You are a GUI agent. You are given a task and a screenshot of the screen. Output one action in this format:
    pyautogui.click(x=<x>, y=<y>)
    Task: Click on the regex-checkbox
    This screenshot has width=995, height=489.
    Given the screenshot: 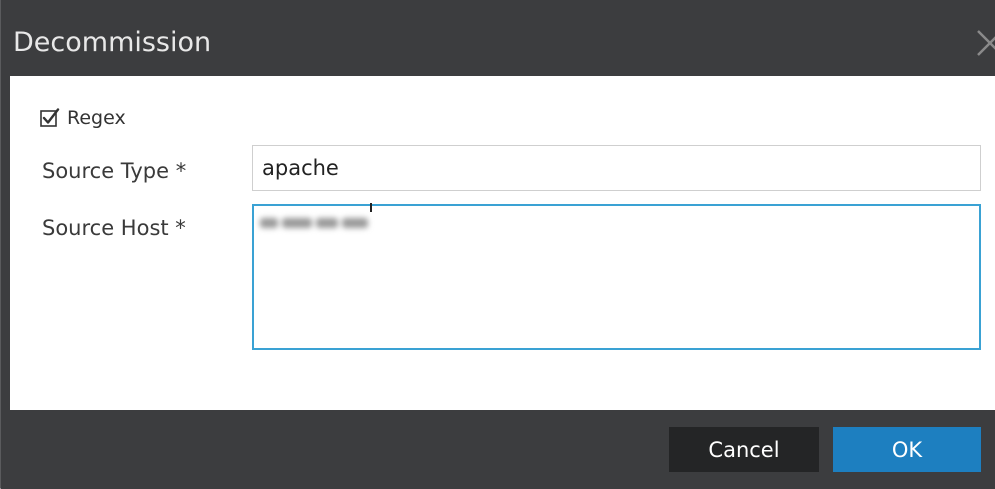 What is the action you would take?
    pyautogui.click(x=50, y=118)
    